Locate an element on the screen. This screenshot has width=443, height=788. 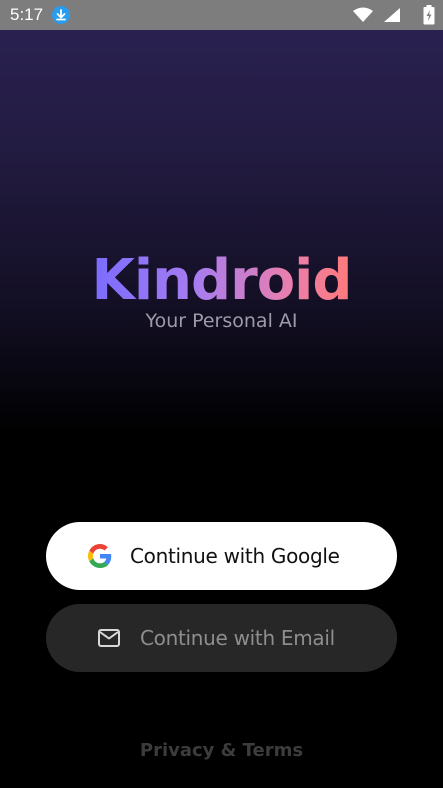
signal-icon is located at coordinates (392, 17).